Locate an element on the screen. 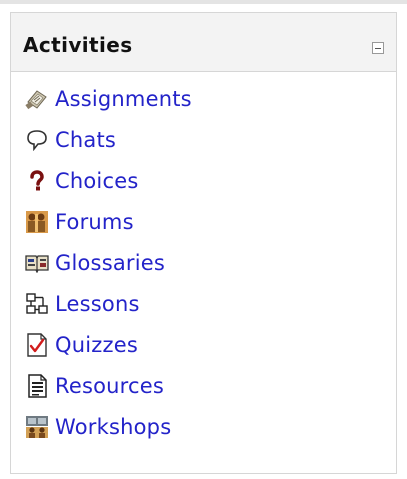  activity-link-chats: Chats is located at coordinates (210, 139).